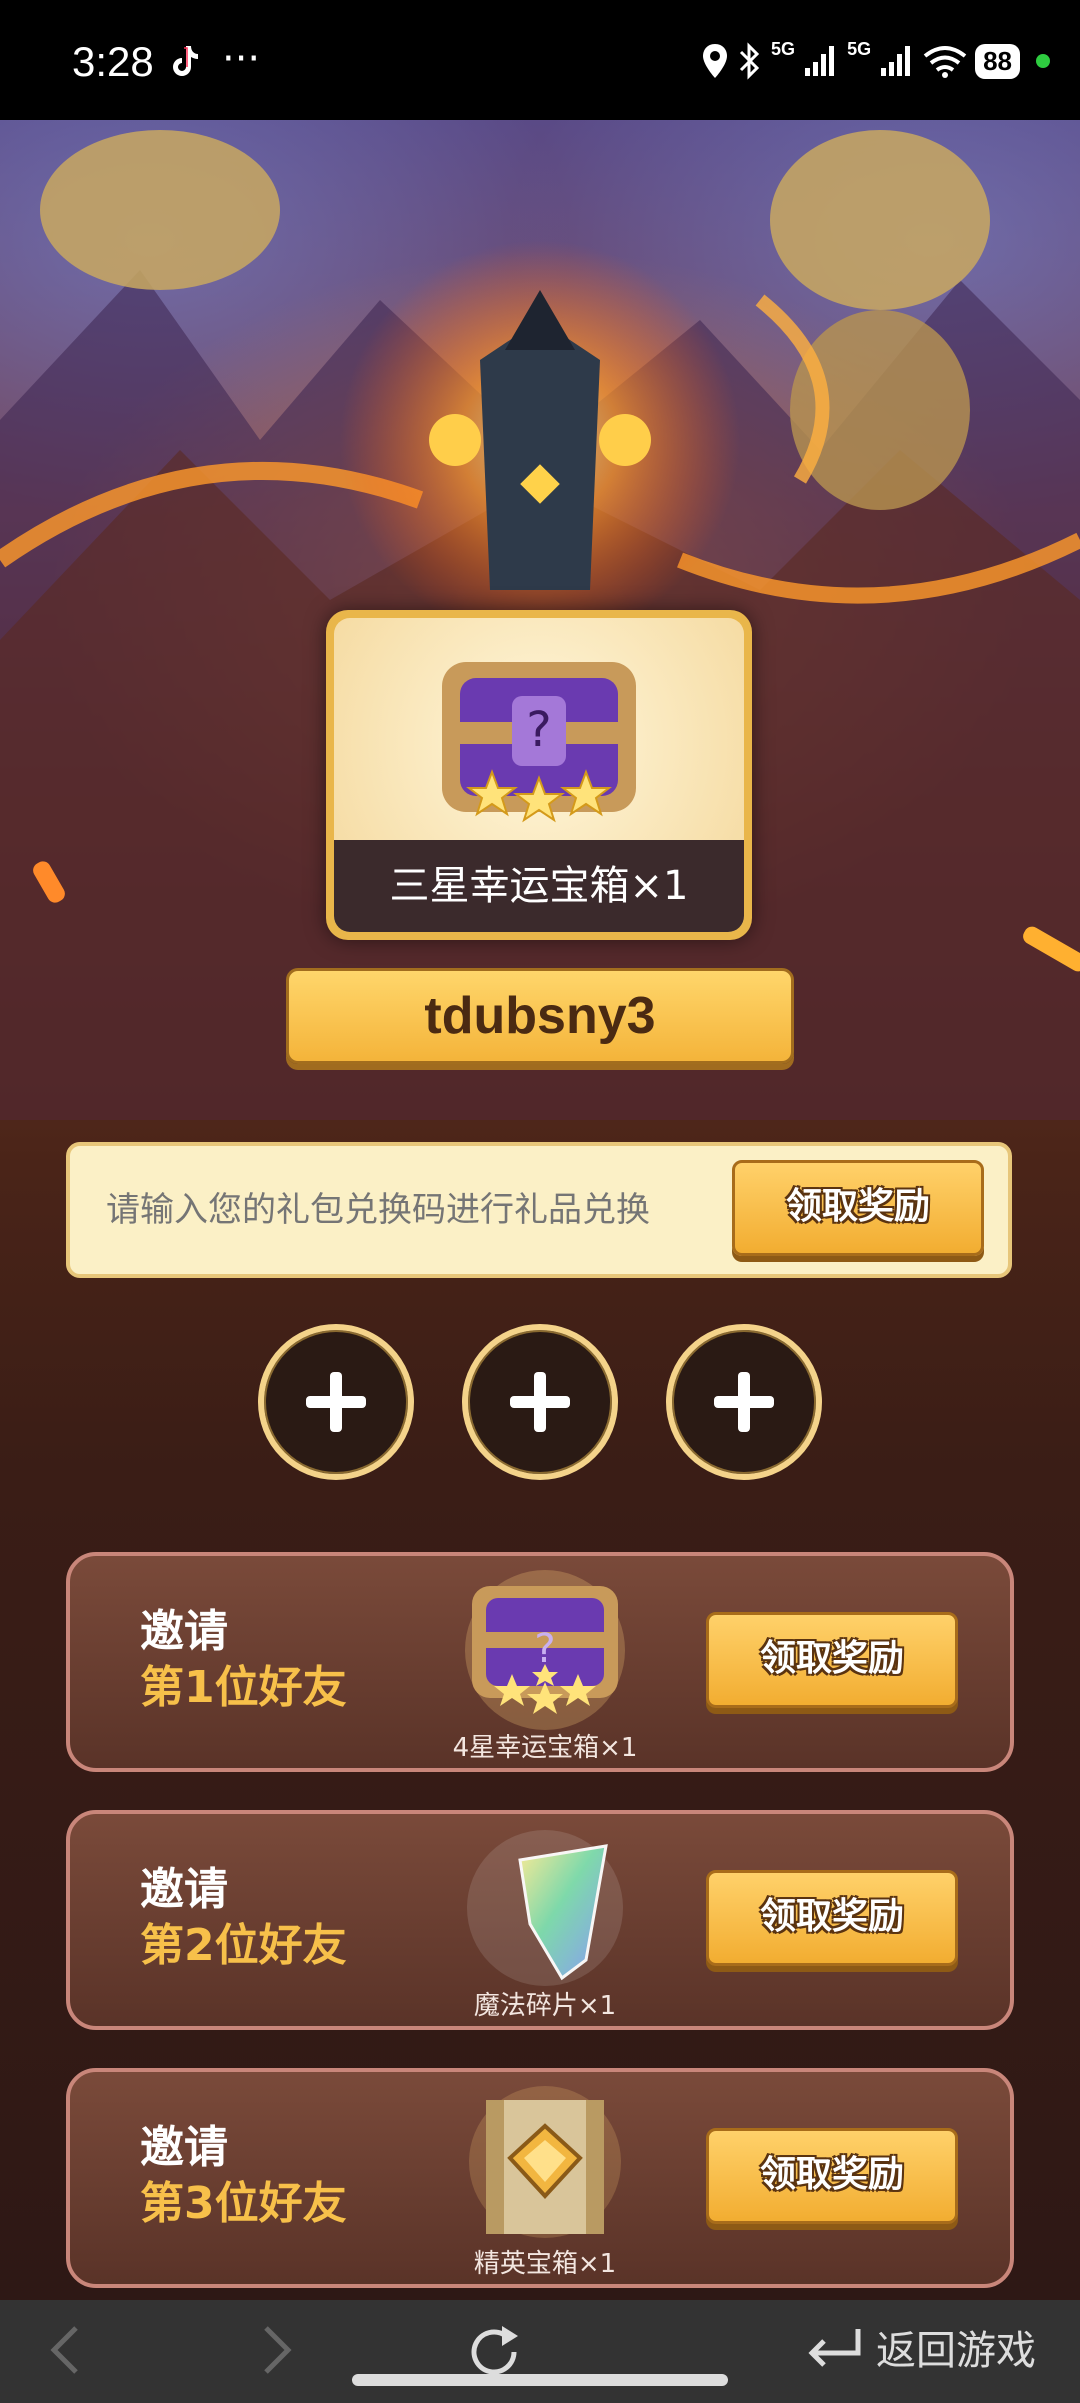 The height and width of the screenshot is (2403, 1080). Describe the element at coordinates (113, 61) in the screenshot. I see `status-time: 3:28` at that location.